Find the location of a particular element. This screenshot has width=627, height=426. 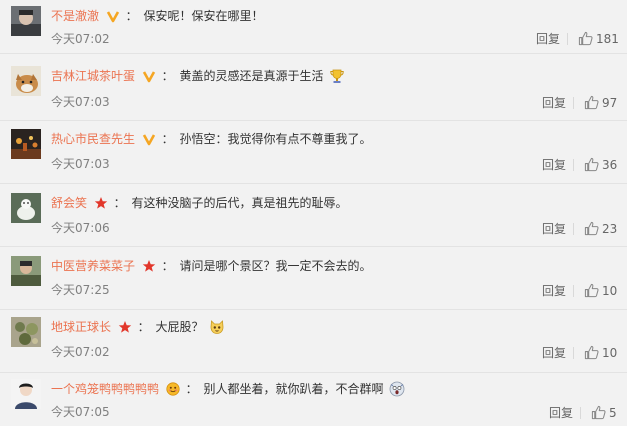

username-link: 吉林江城茶叶蛋 is located at coordinates (93, 76).